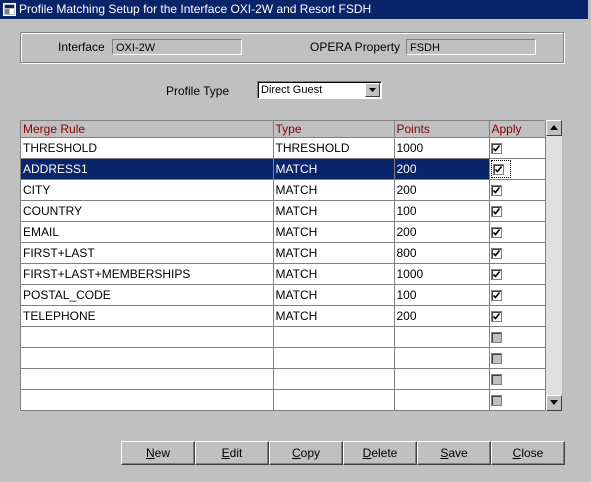  I want to click on delete-button: Delete, so click(380, 453).